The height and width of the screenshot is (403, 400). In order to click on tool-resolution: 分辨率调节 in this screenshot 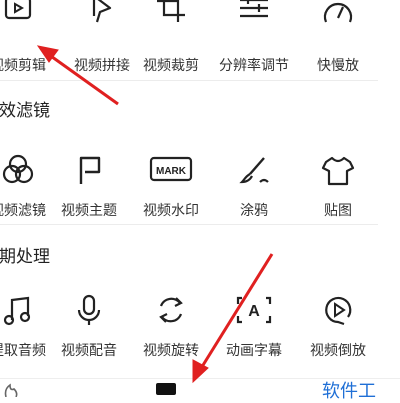, I will do `click(254, 36)`.